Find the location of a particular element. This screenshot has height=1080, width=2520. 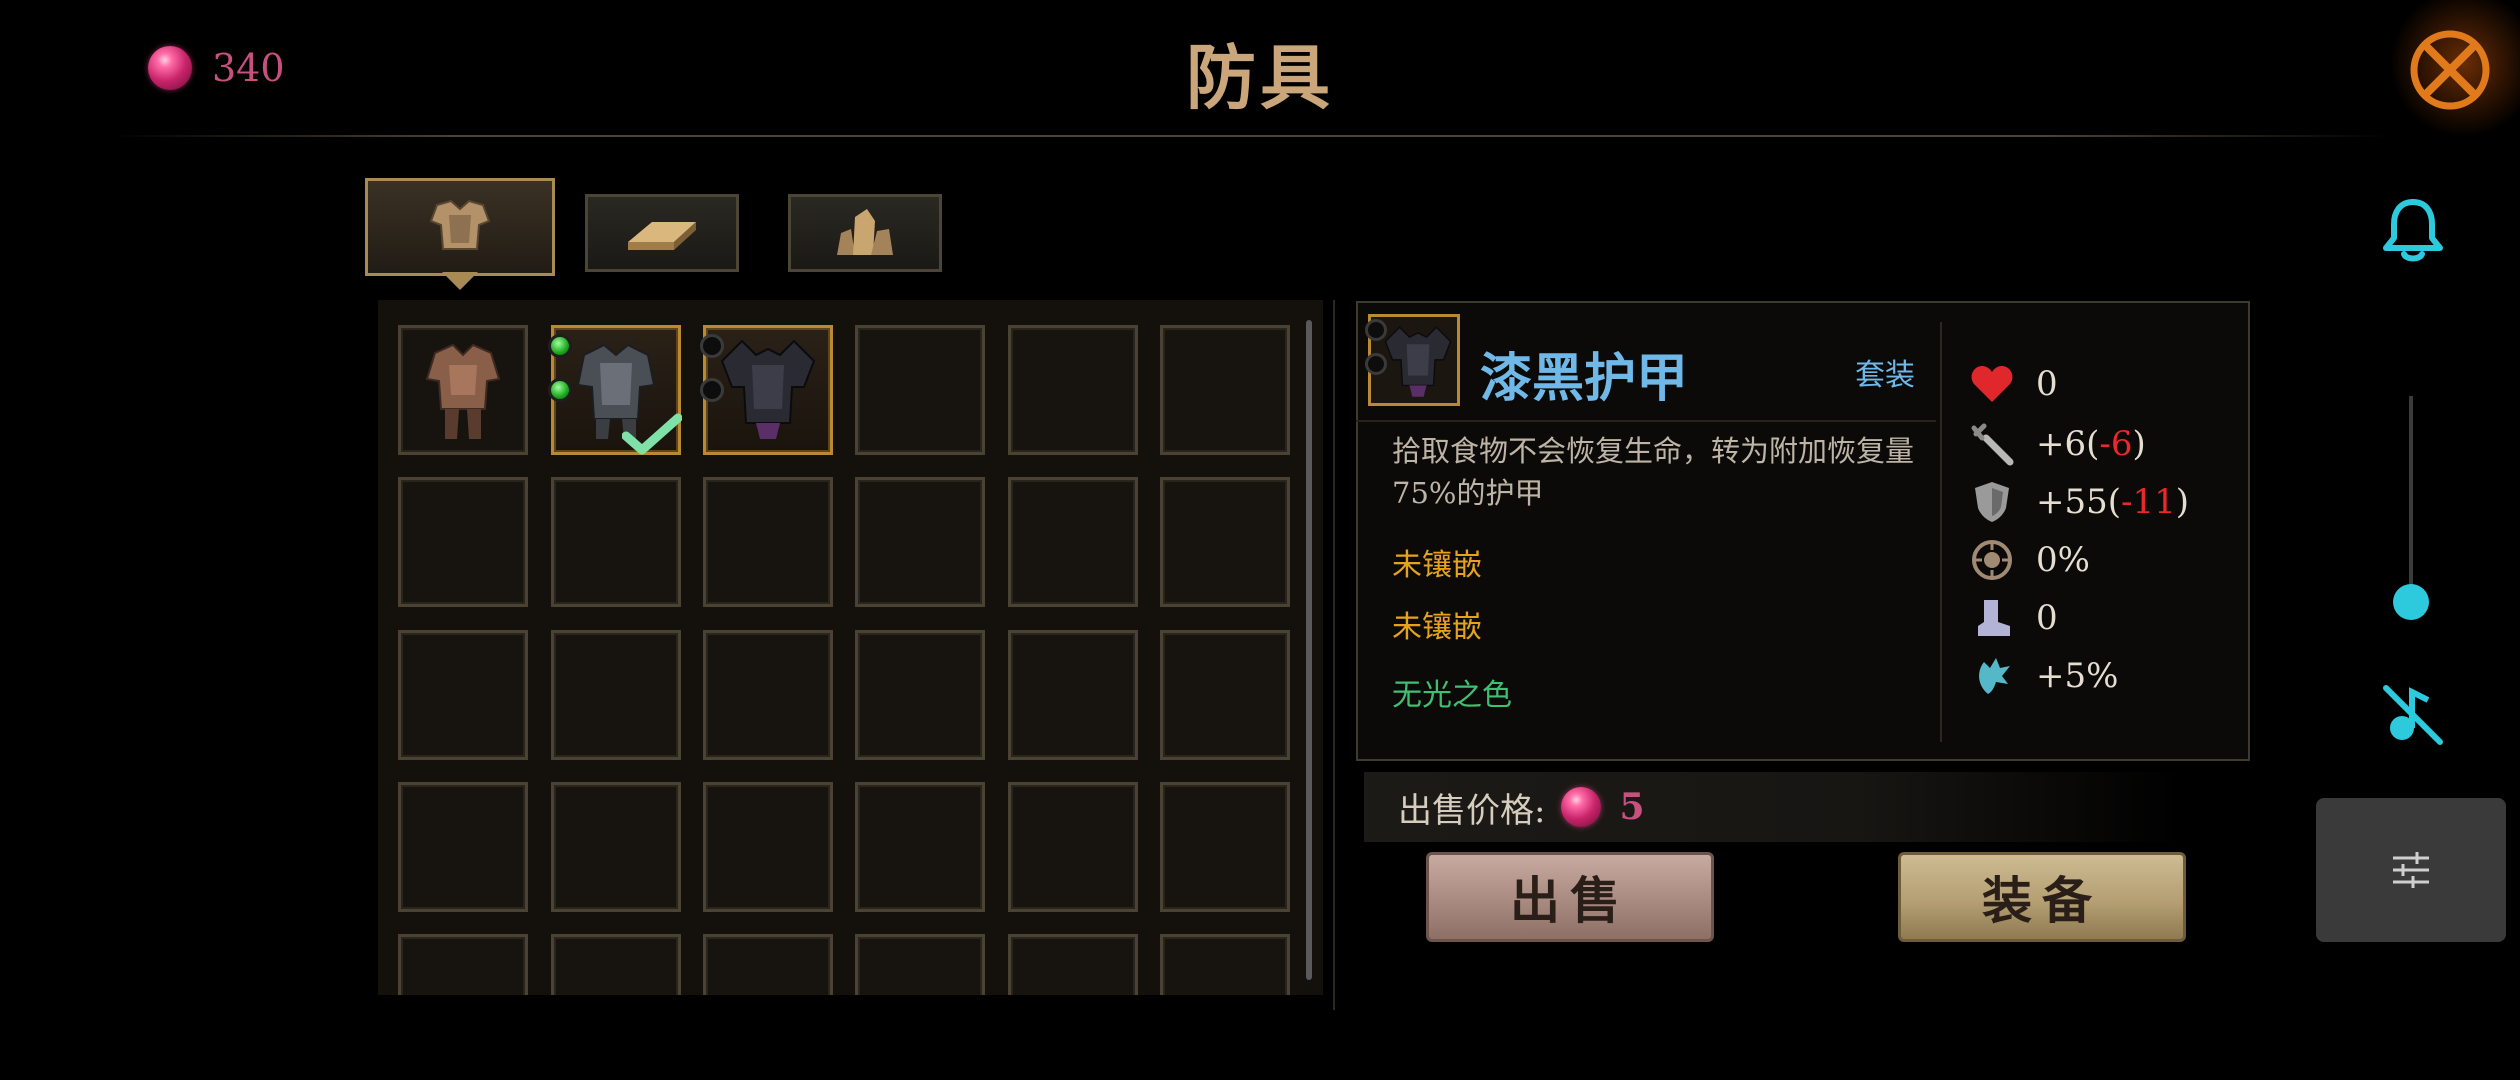

sell-price-label: 出售价格: is located at coordinates (1472, 810).